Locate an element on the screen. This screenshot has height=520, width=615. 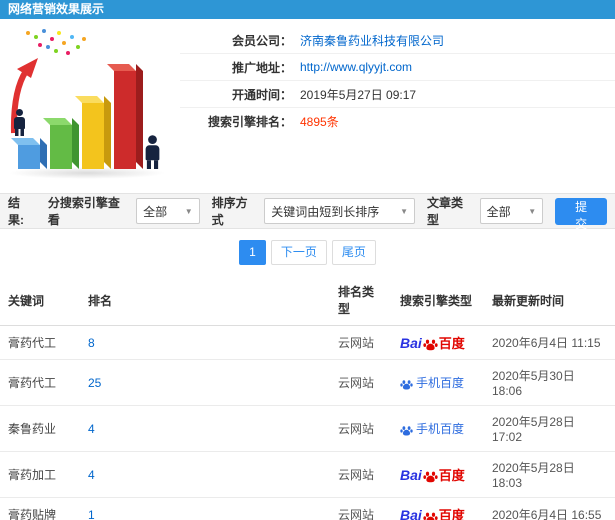
rank-link: 1 is located at coordinates (91, 514).